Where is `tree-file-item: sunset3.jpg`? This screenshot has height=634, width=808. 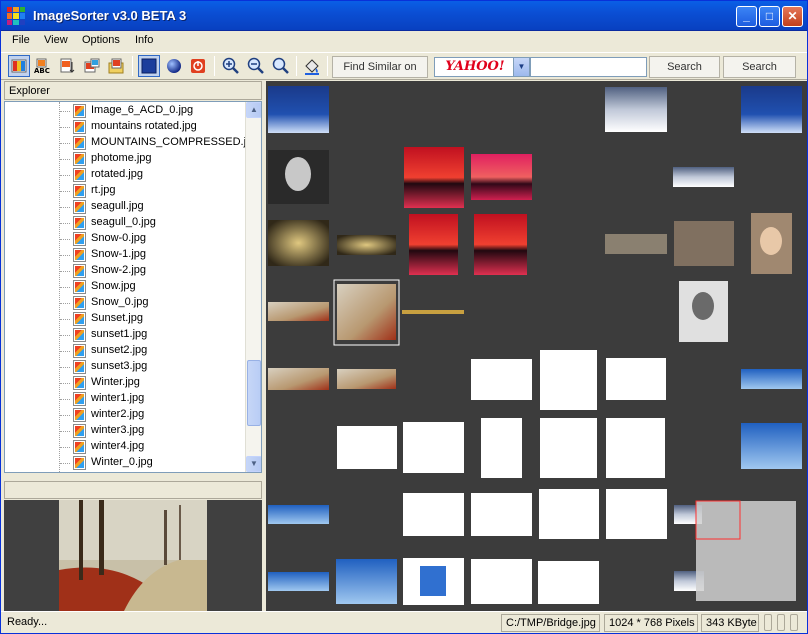
tree-file-item: sunset3.jpg is located at coordinates (125, 367).